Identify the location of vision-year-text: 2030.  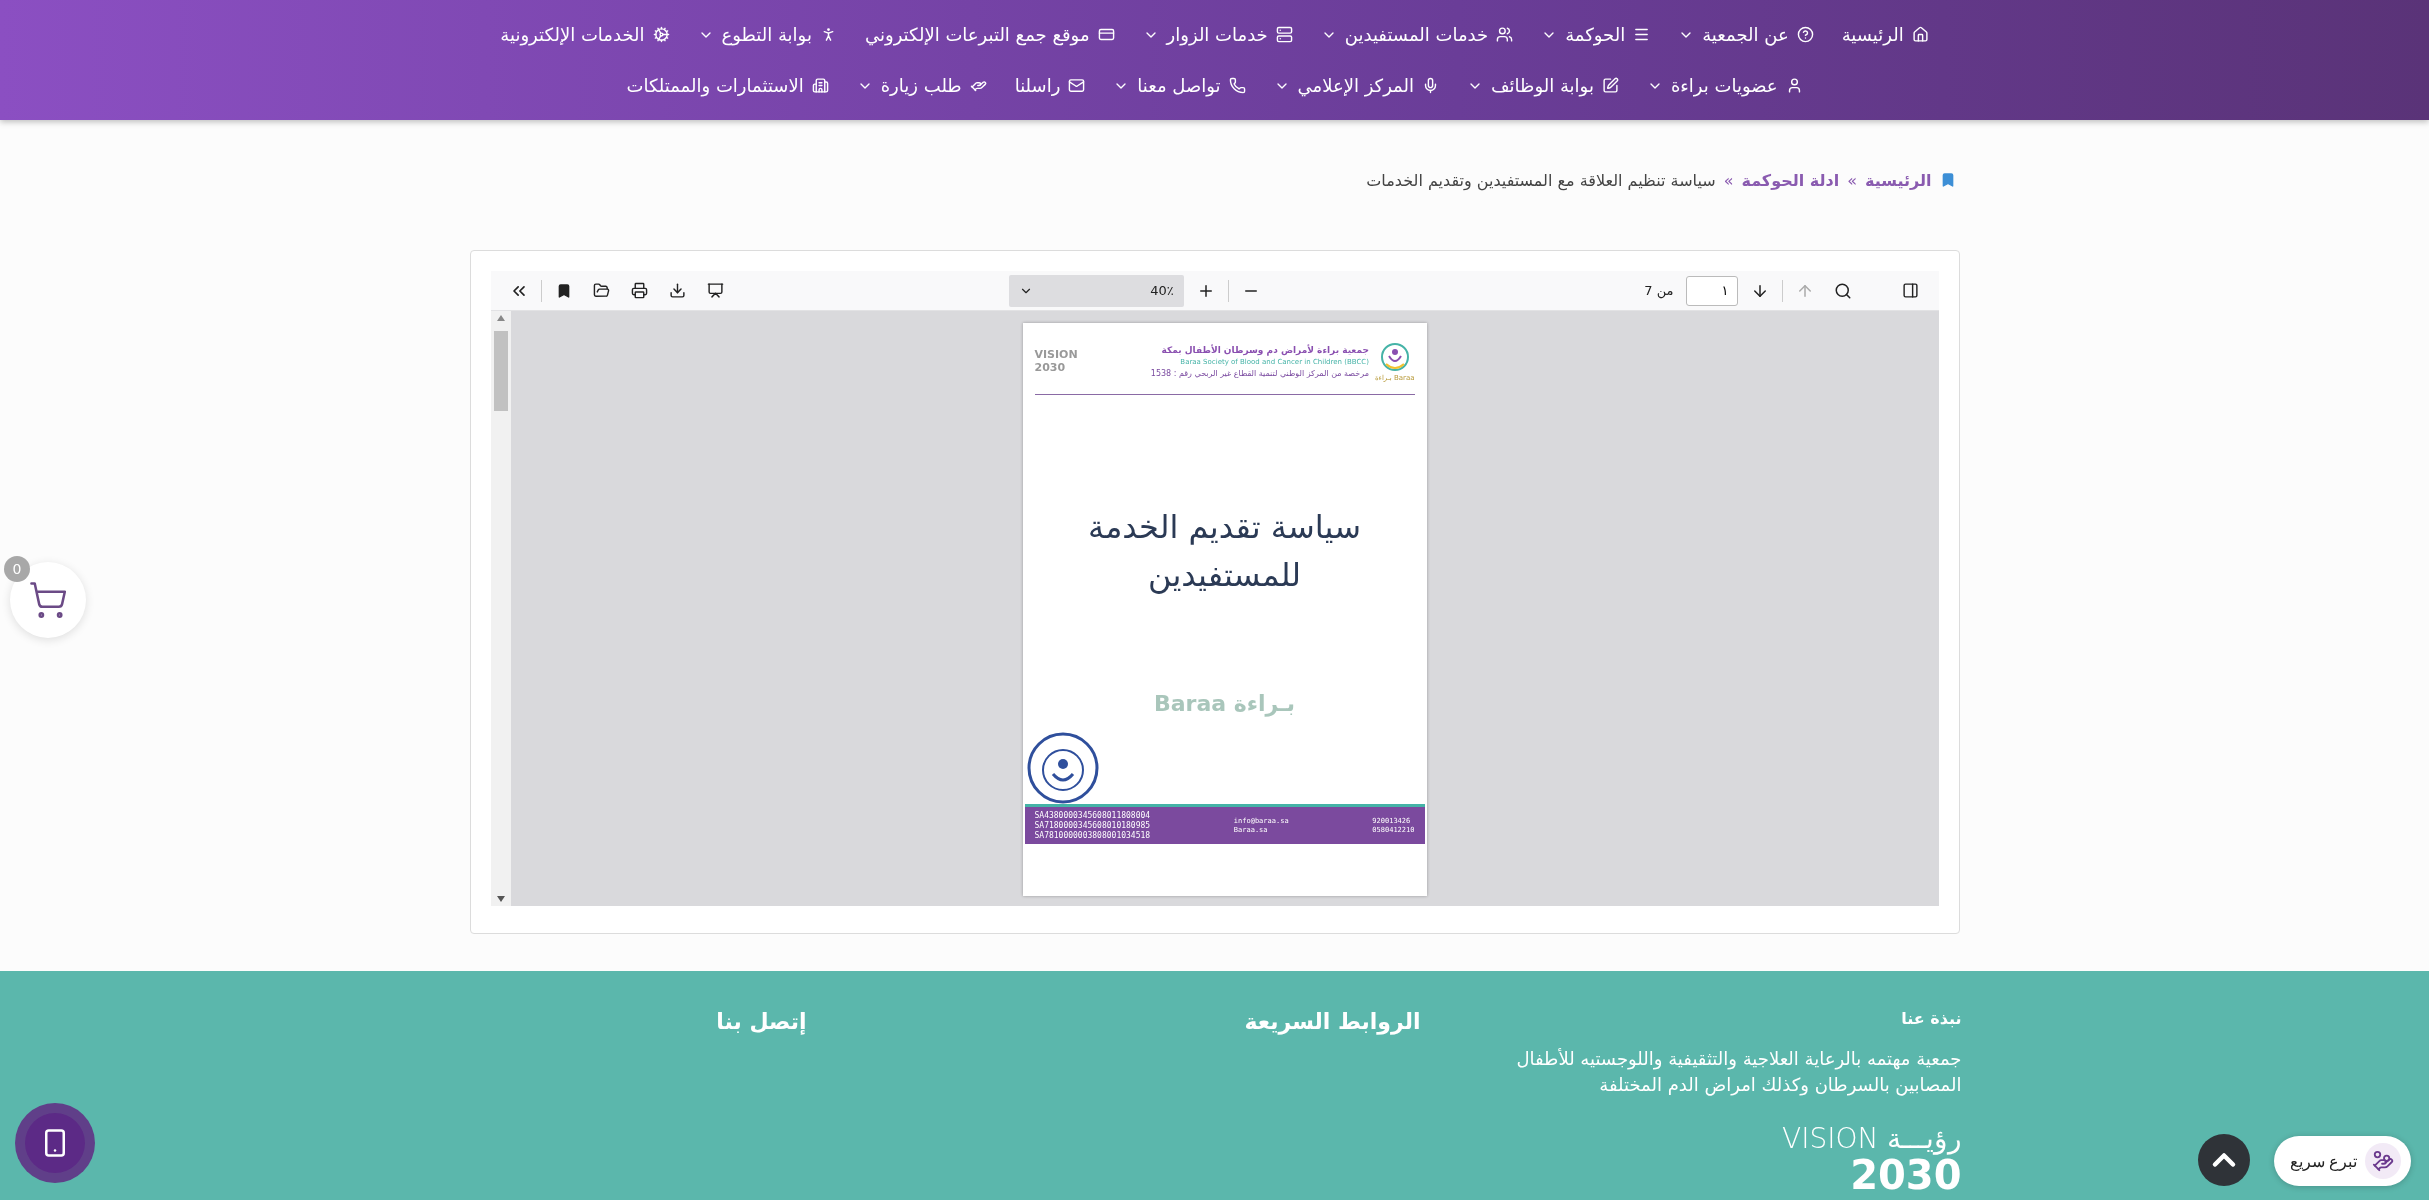
(1906, 1175).